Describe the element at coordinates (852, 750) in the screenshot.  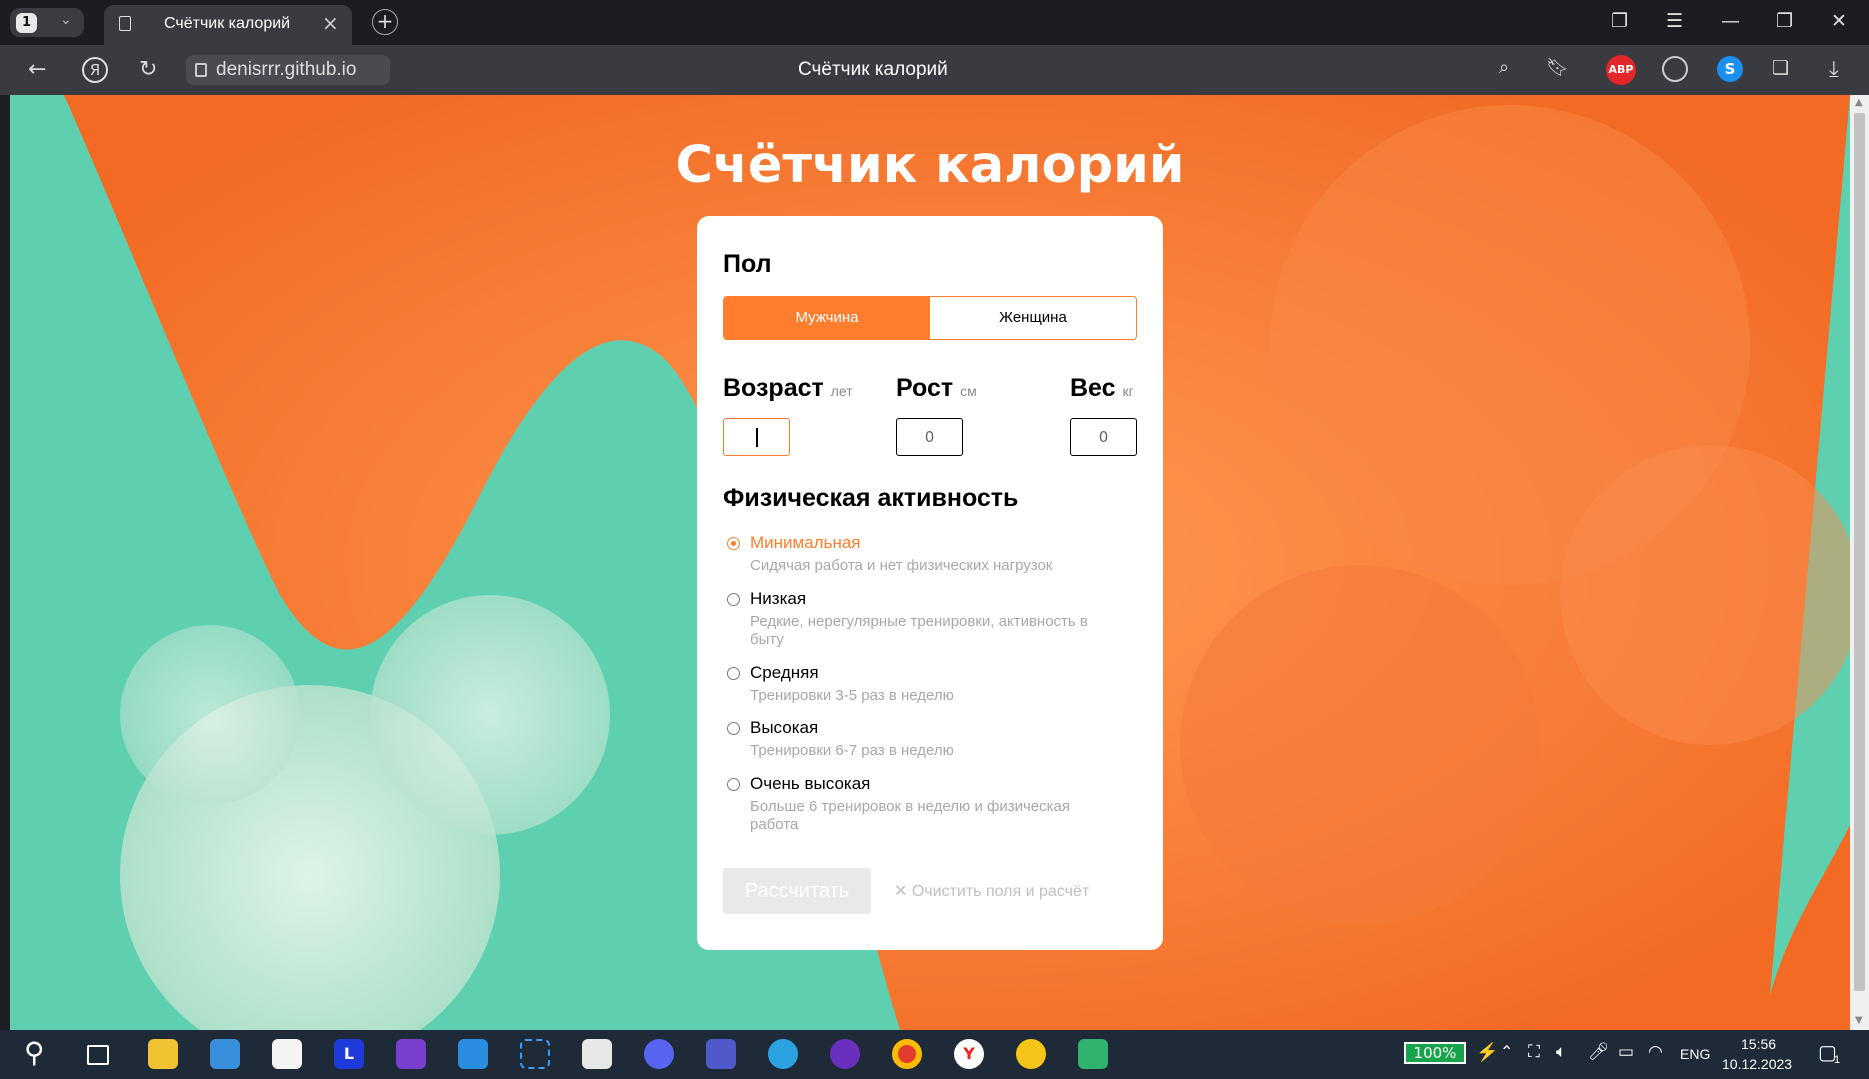
I see `activity-desc: Тренировки 6-7 раз в неделю` at that location.